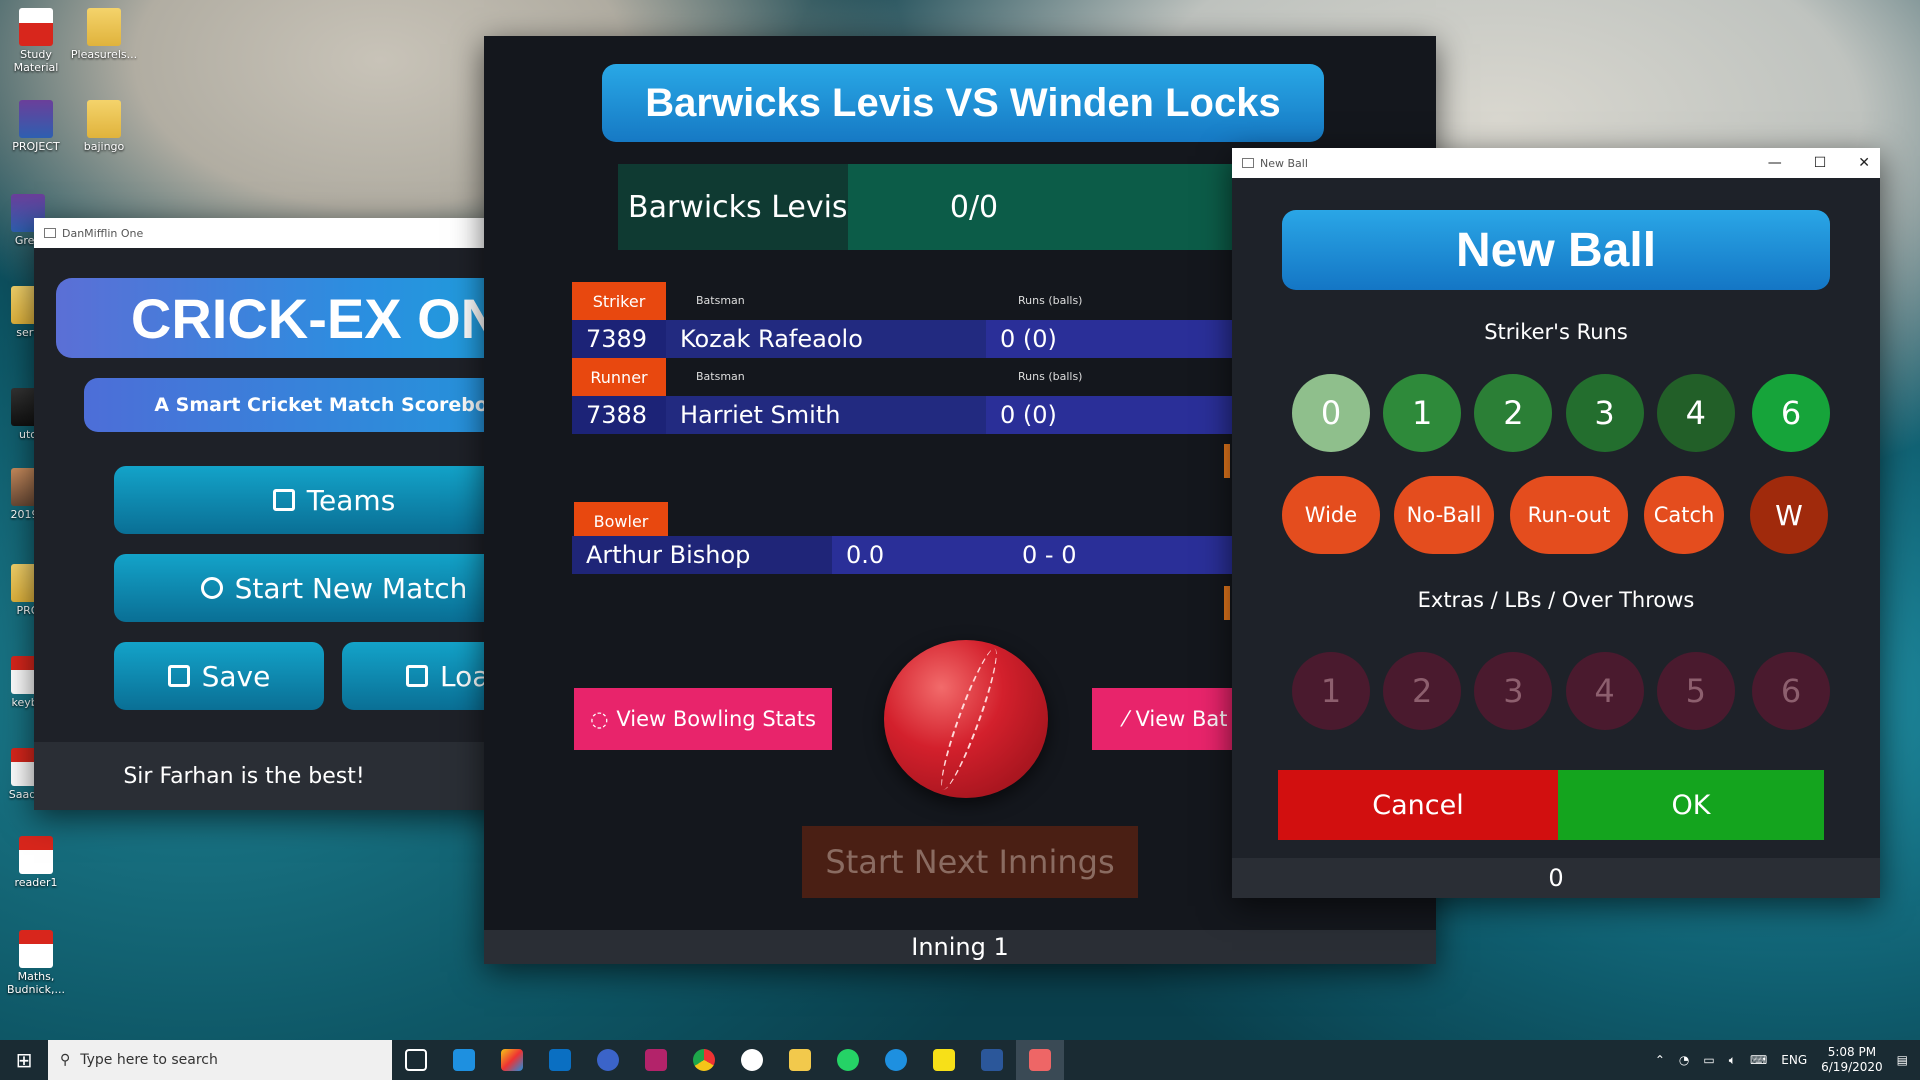 The width and height of the screenshot is (1920, 1080). What do you see at coordinates (1040, 1060) in the screenshot?
I see `java-app-icon` at bounding box center [1040, 1060].